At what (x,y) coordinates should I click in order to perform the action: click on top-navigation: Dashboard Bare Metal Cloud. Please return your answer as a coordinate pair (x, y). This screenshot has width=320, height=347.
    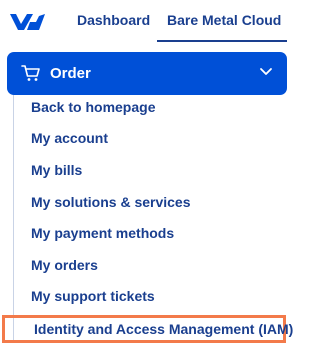
    Looking at the image, I should click on (143, 21).